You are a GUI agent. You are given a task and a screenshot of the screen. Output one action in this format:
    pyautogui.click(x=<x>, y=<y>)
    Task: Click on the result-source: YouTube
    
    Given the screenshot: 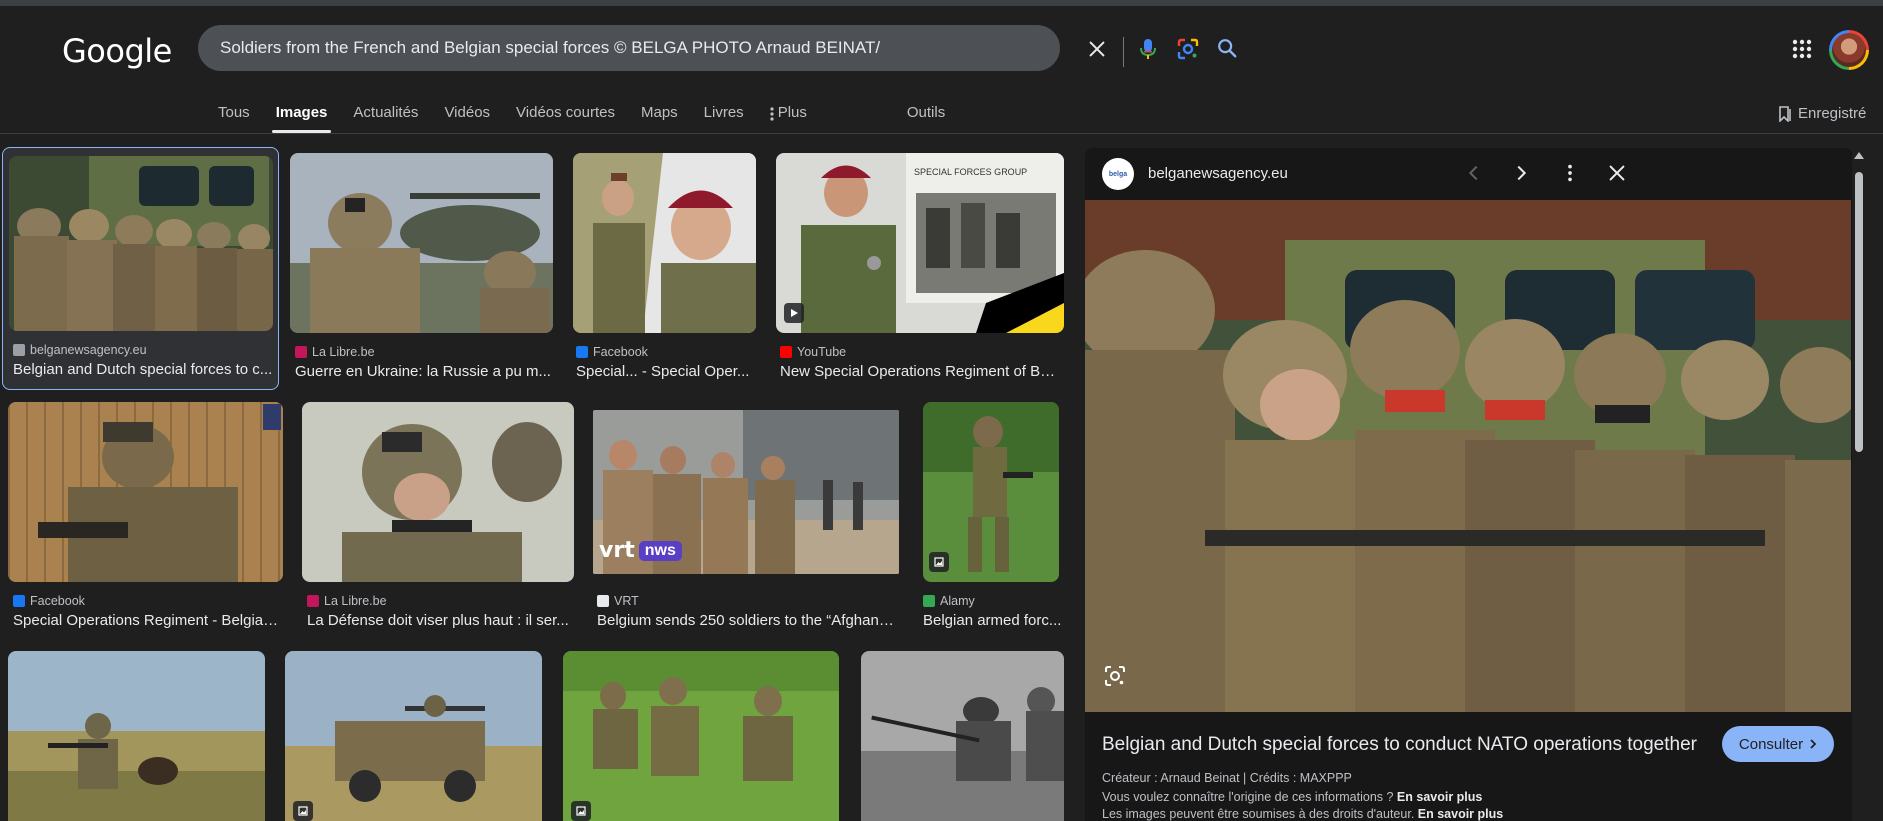 What is the action you would take?
    pyautogui.click(x=813, y=352)
    